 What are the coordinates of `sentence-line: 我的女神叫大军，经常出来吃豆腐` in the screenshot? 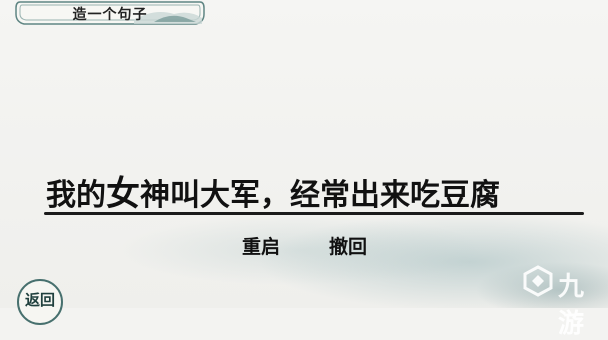 It's located at (316, 194).